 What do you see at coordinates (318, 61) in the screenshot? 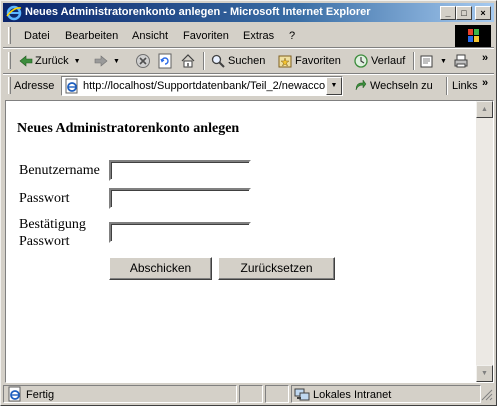
I see `favorites-label: Favoriten` at bounding box center [318, 61].